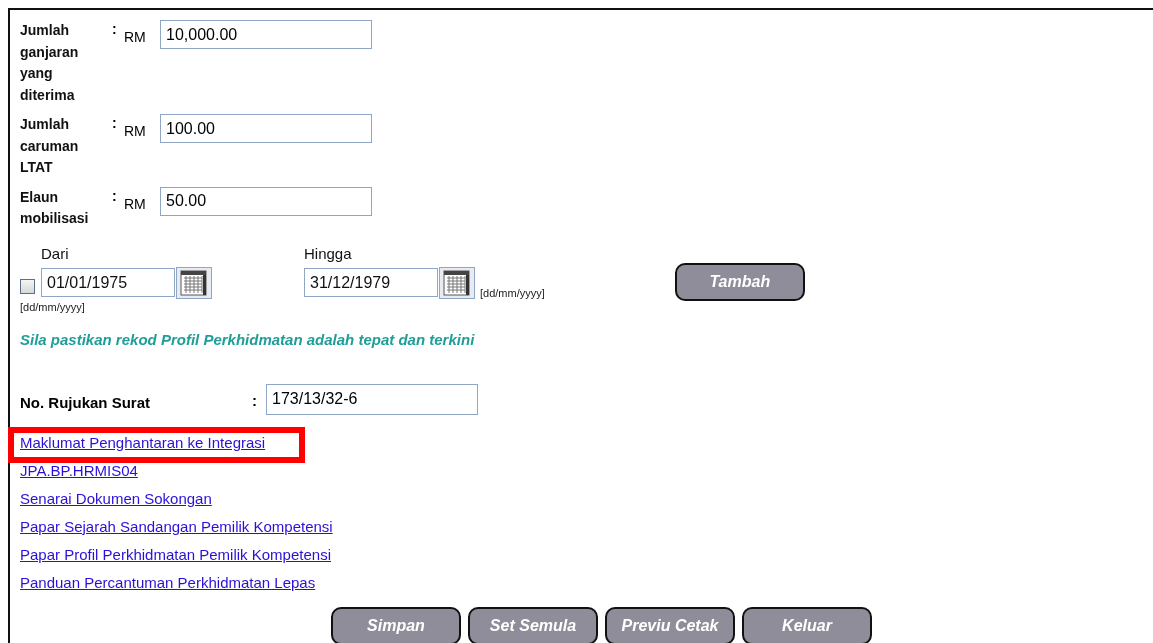  Describe the element at coordinates (50, 63) in the screenshot. I see `field-label: Jumlah ganjaran yang diterima` at that location.